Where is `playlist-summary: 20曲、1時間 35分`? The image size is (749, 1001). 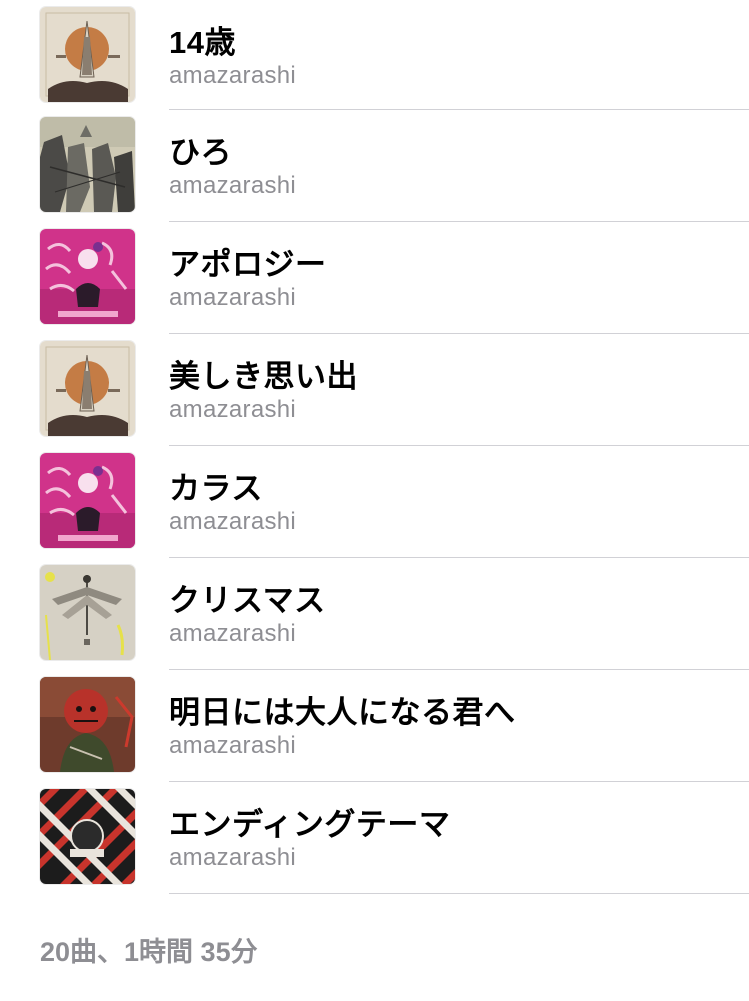
playlist-summary: 20曲、1時間 35分 is located at coordinates (149, 952).